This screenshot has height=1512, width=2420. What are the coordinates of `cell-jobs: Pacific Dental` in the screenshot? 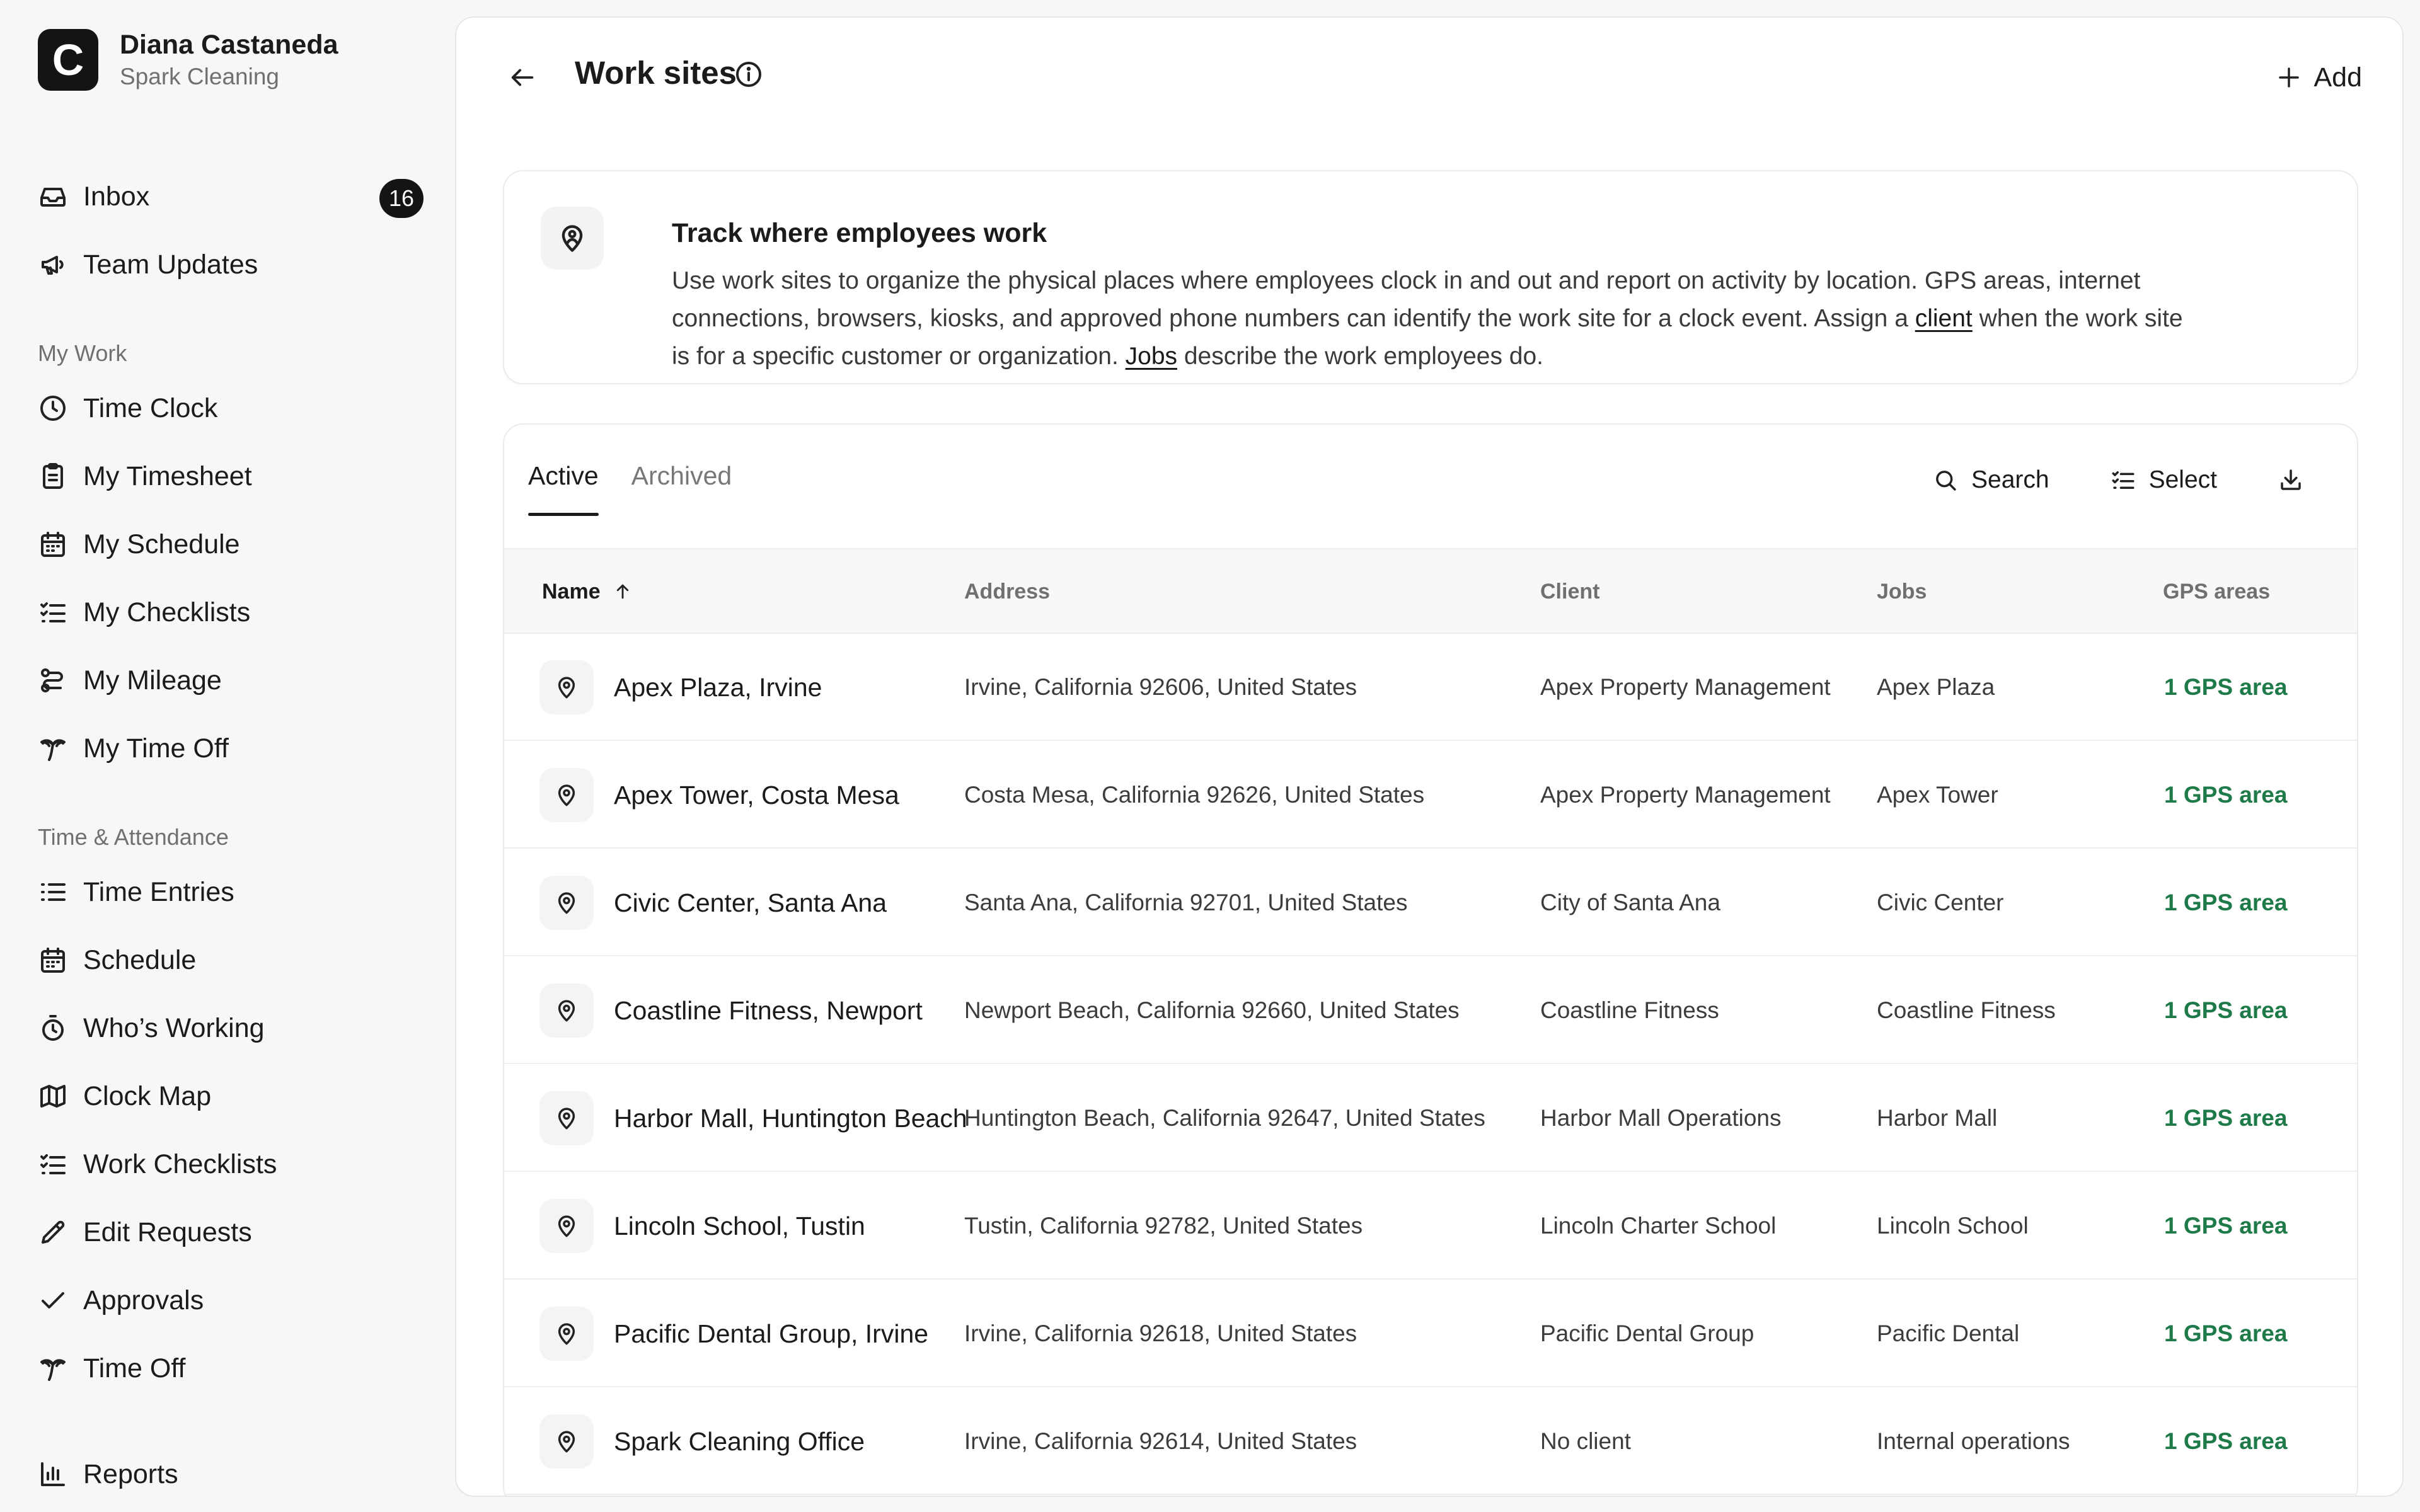 It's located at (1949, 1333).